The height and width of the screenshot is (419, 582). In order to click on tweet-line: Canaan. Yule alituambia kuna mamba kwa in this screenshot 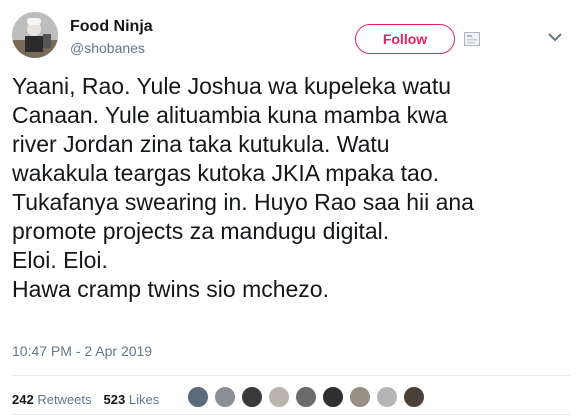, I will do `click(230, 115)`.